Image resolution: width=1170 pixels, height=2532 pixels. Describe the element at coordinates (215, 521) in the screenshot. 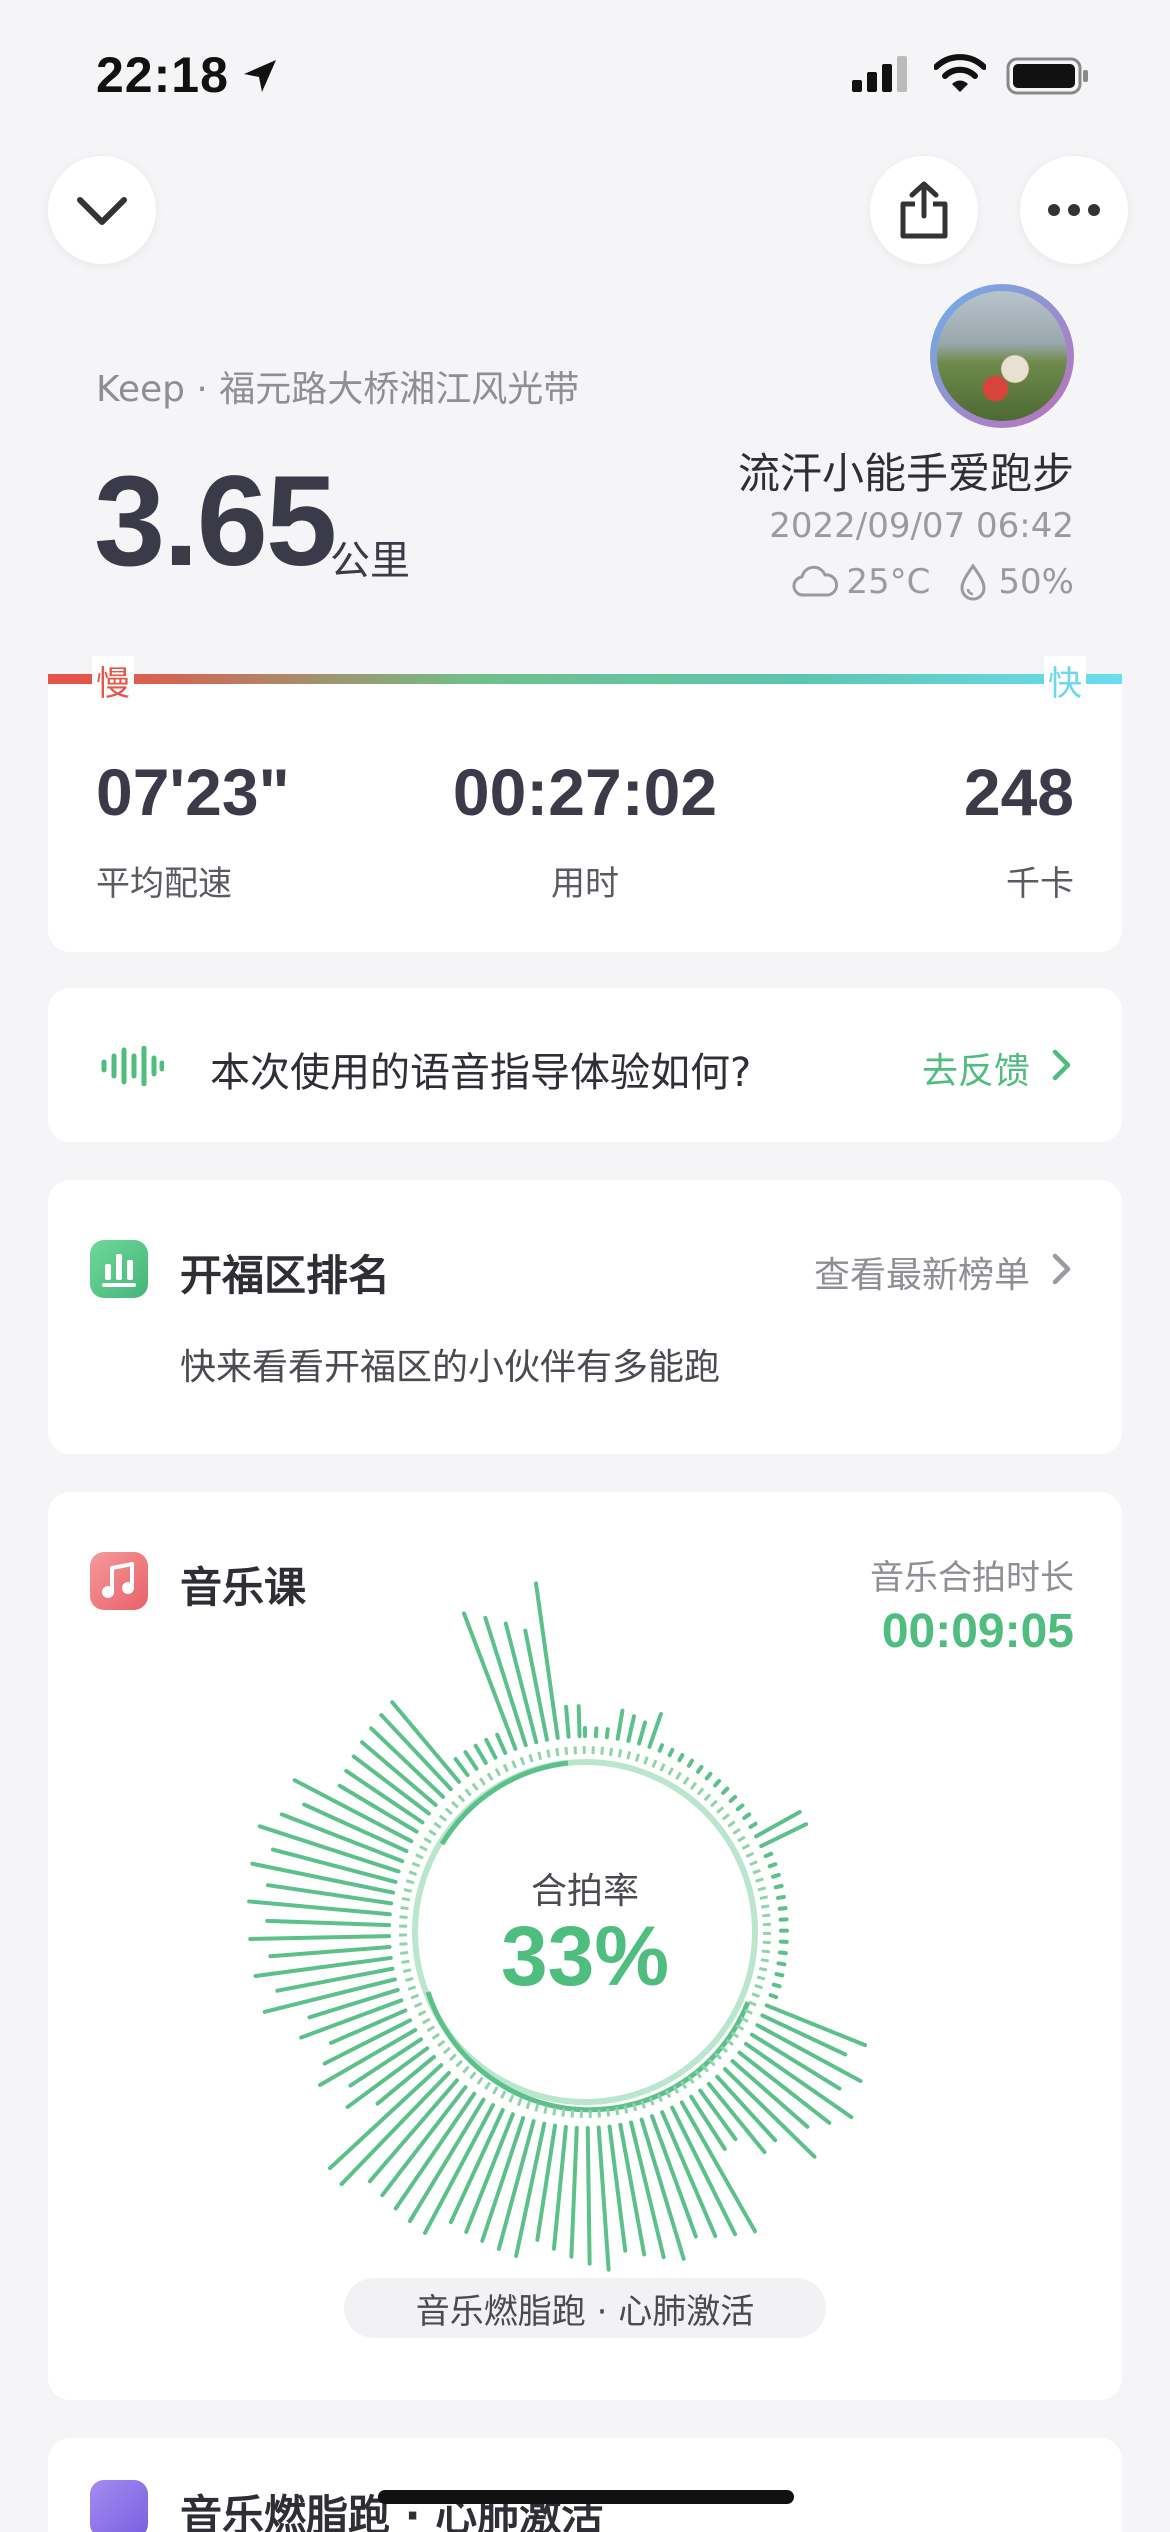

I see `run-distance: 3.65` at that location.